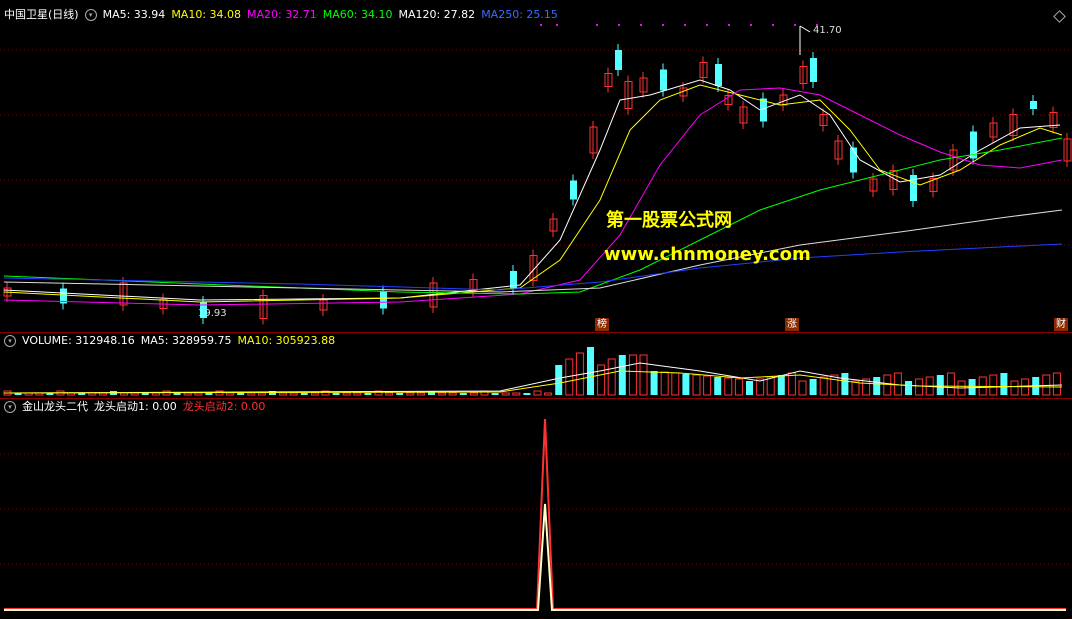  I want to click on high-price-label: 41.70, so click(827, 30).